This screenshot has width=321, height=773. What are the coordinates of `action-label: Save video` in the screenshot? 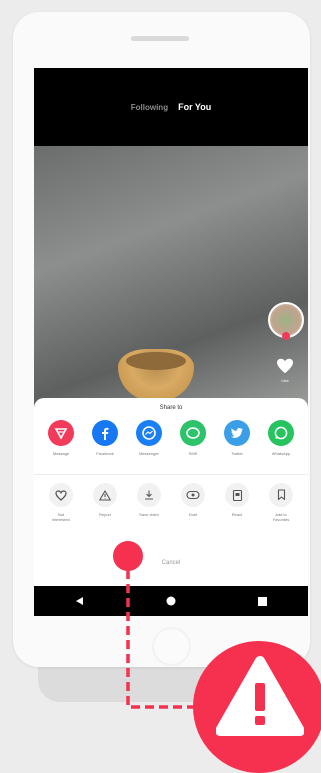 It's located at (149, 514).